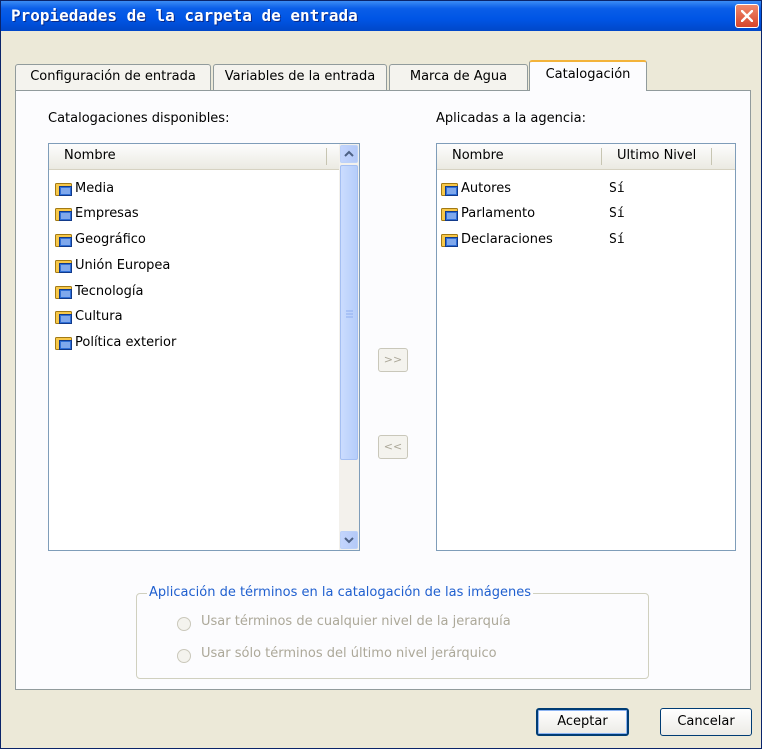 The image size is (764, 751). I want to click on ok-button: Aceptar, so click(582, 722).